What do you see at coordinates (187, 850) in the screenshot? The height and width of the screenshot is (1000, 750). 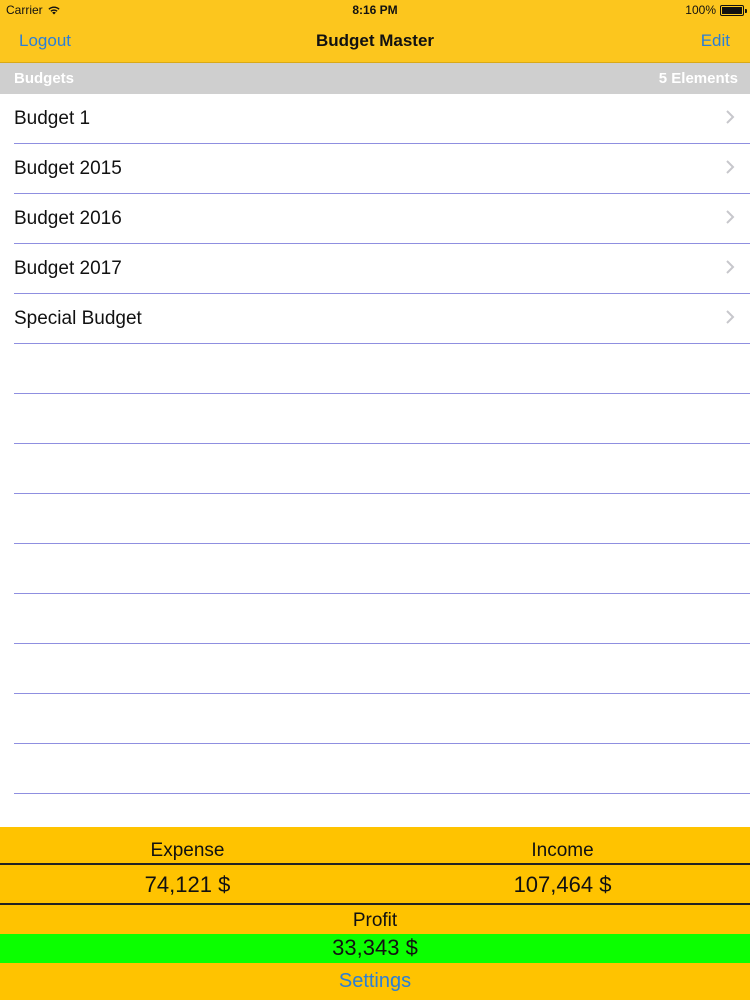 I see `expense-label: Expense` at bounding box center [187, 850].